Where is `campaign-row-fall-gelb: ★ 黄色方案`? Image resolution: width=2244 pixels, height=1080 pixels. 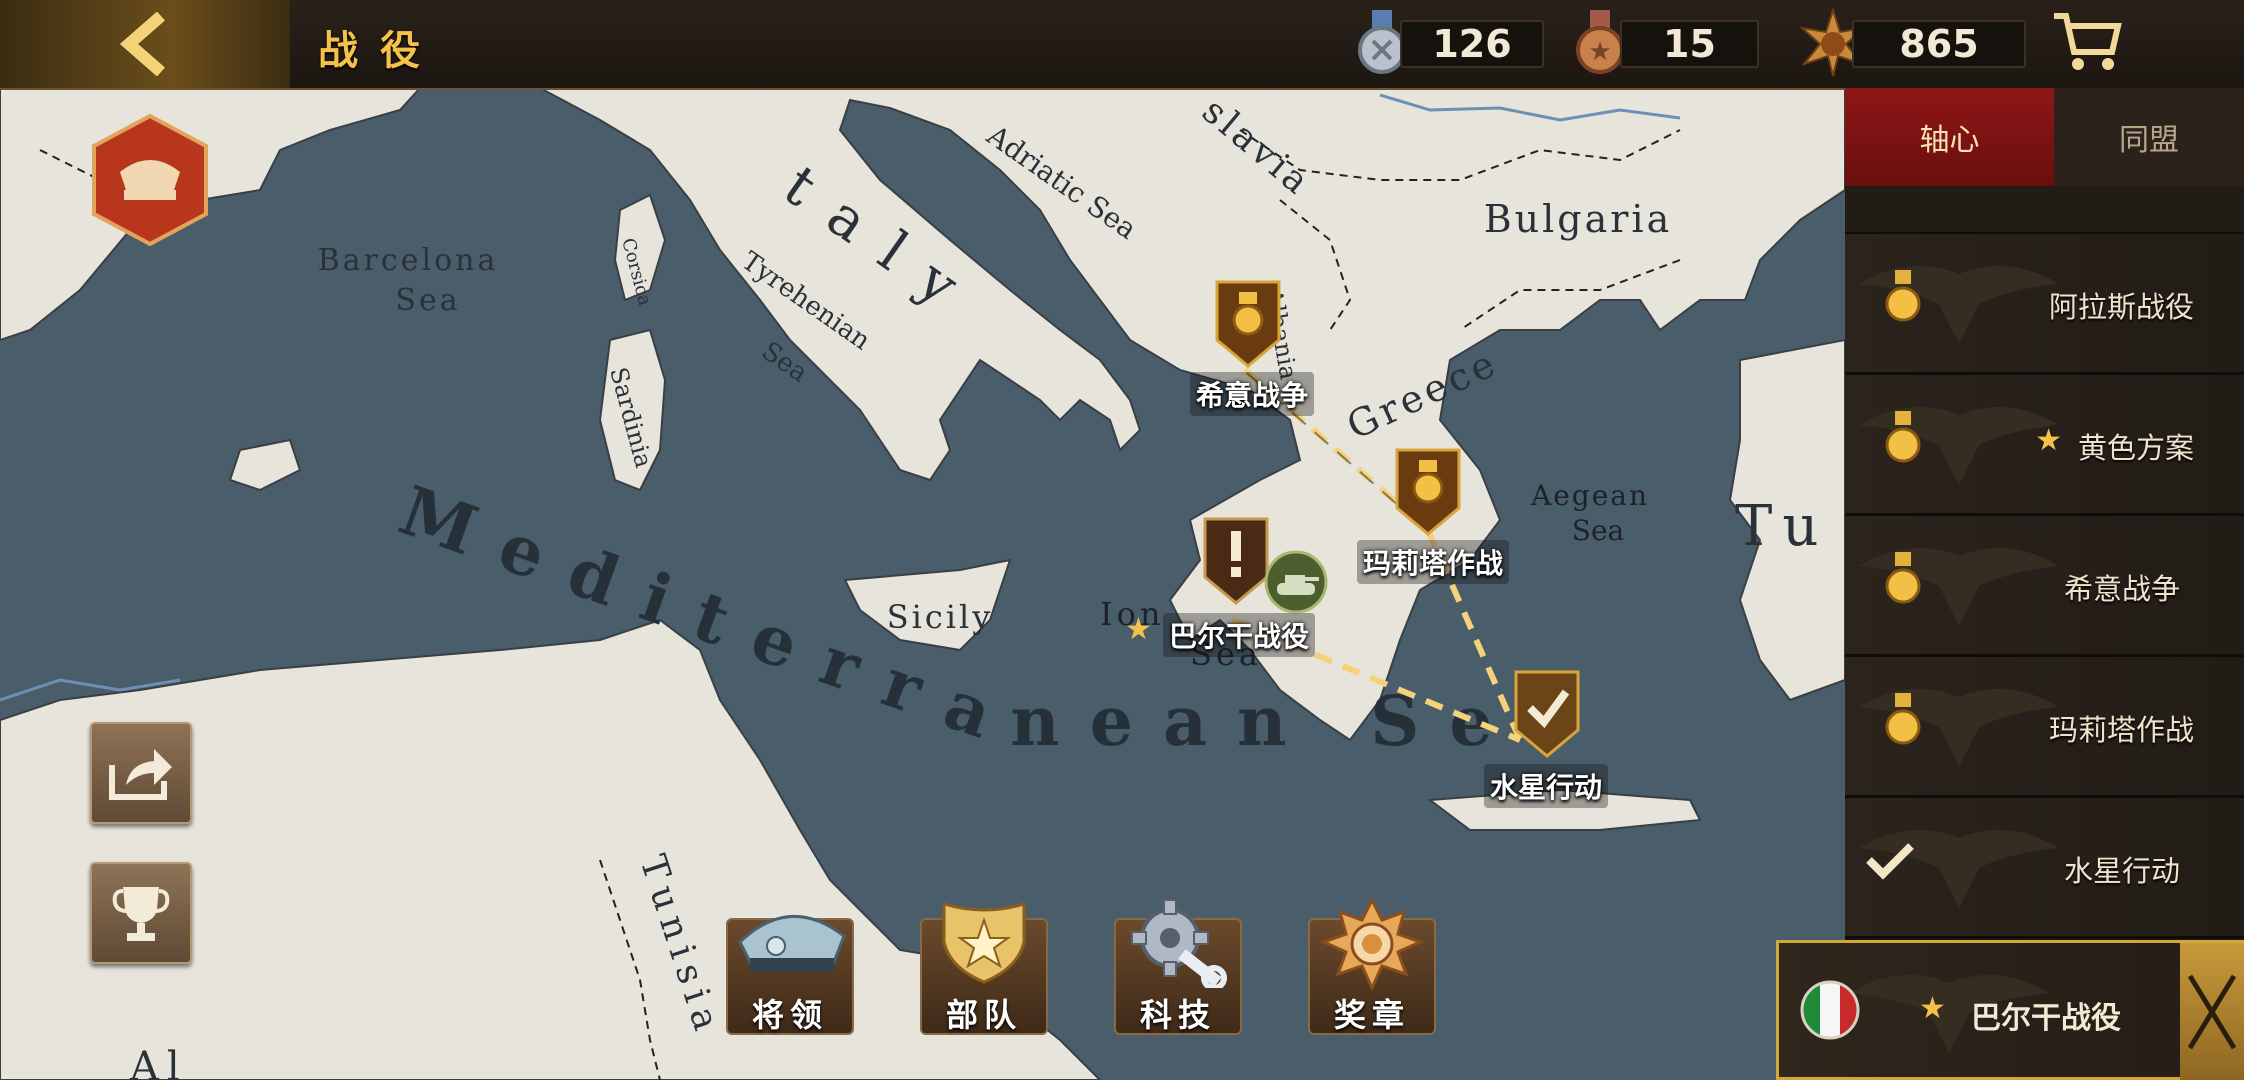 campaign-row-fall-gelb: ★ 黄色方案 is located at coordinates (2044, 445).